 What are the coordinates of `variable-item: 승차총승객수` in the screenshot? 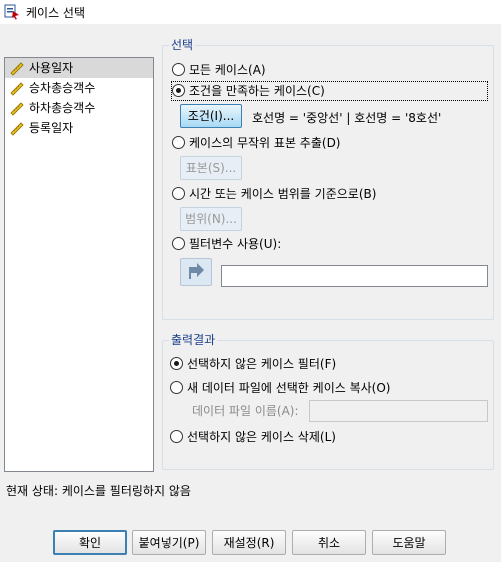 It's located at (79, 88).